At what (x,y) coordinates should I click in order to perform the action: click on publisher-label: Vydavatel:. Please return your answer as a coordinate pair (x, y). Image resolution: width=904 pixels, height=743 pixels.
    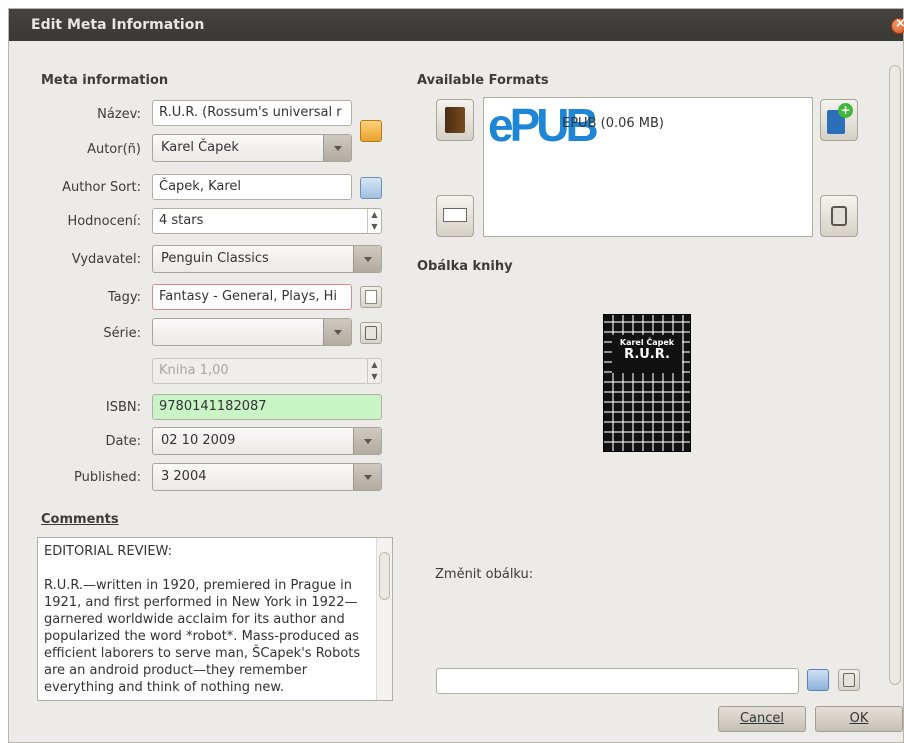
    Looking at the image, I should click on (106, 259).